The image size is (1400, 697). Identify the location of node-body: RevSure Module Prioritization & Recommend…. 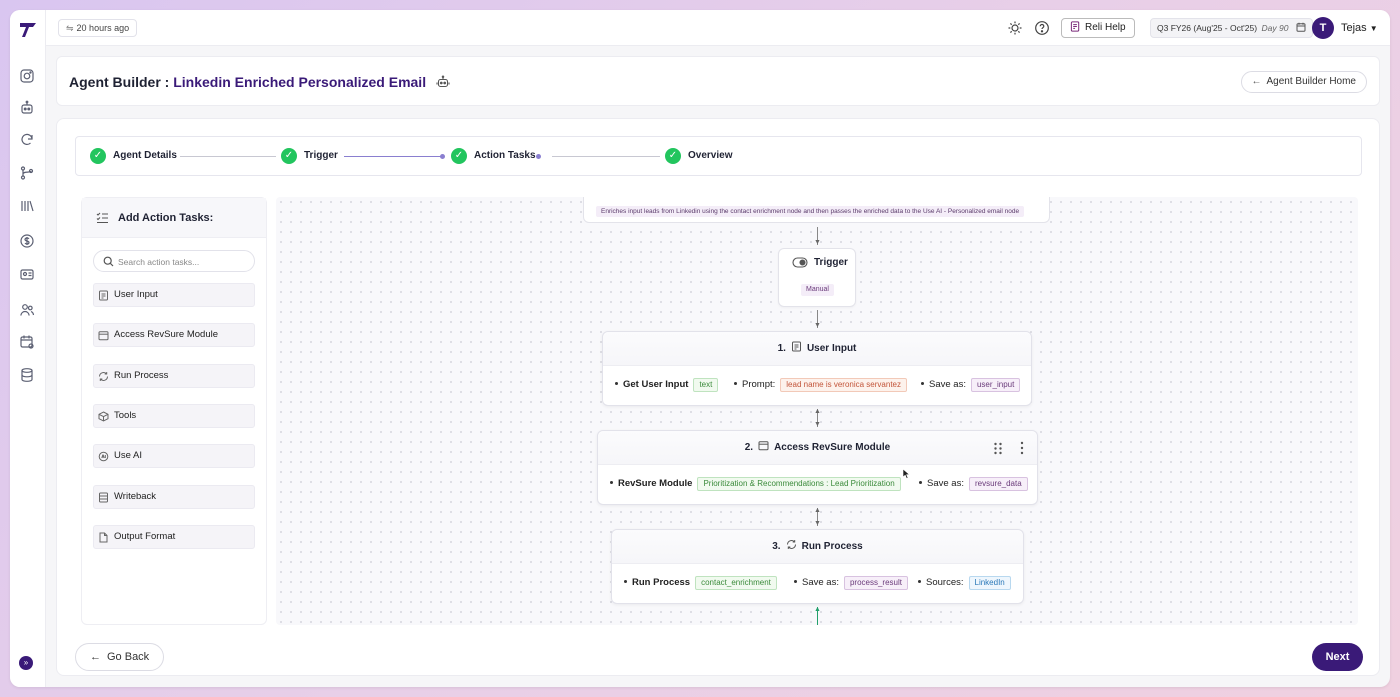
(817, 484).